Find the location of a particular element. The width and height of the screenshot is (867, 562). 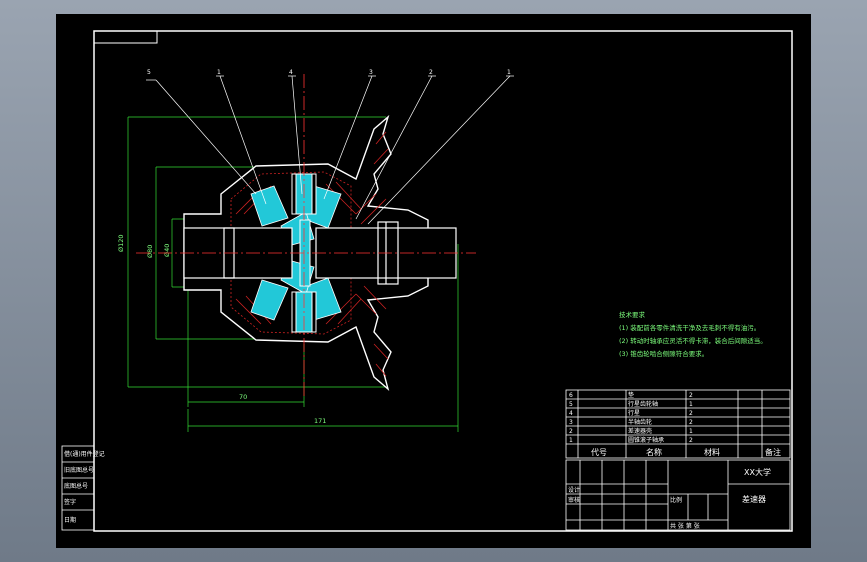

part-name: 行星齿轮轴 is located at coordinates (643, 404).